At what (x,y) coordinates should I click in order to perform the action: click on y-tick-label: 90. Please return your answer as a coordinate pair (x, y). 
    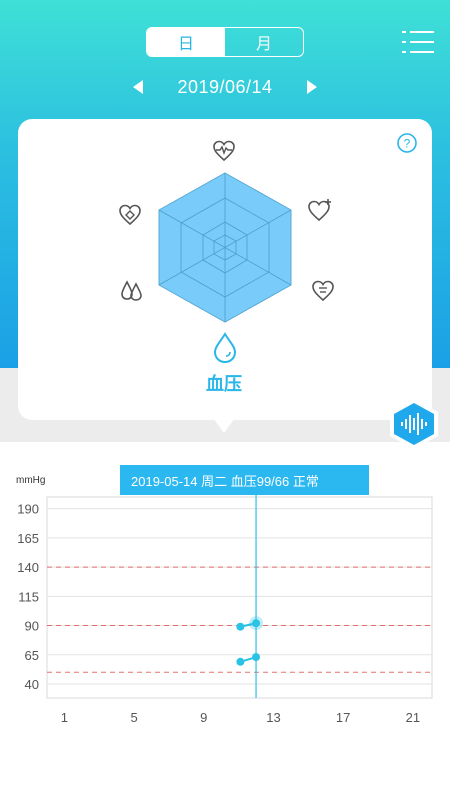
    Looking at the image, I should click on (32, 626).